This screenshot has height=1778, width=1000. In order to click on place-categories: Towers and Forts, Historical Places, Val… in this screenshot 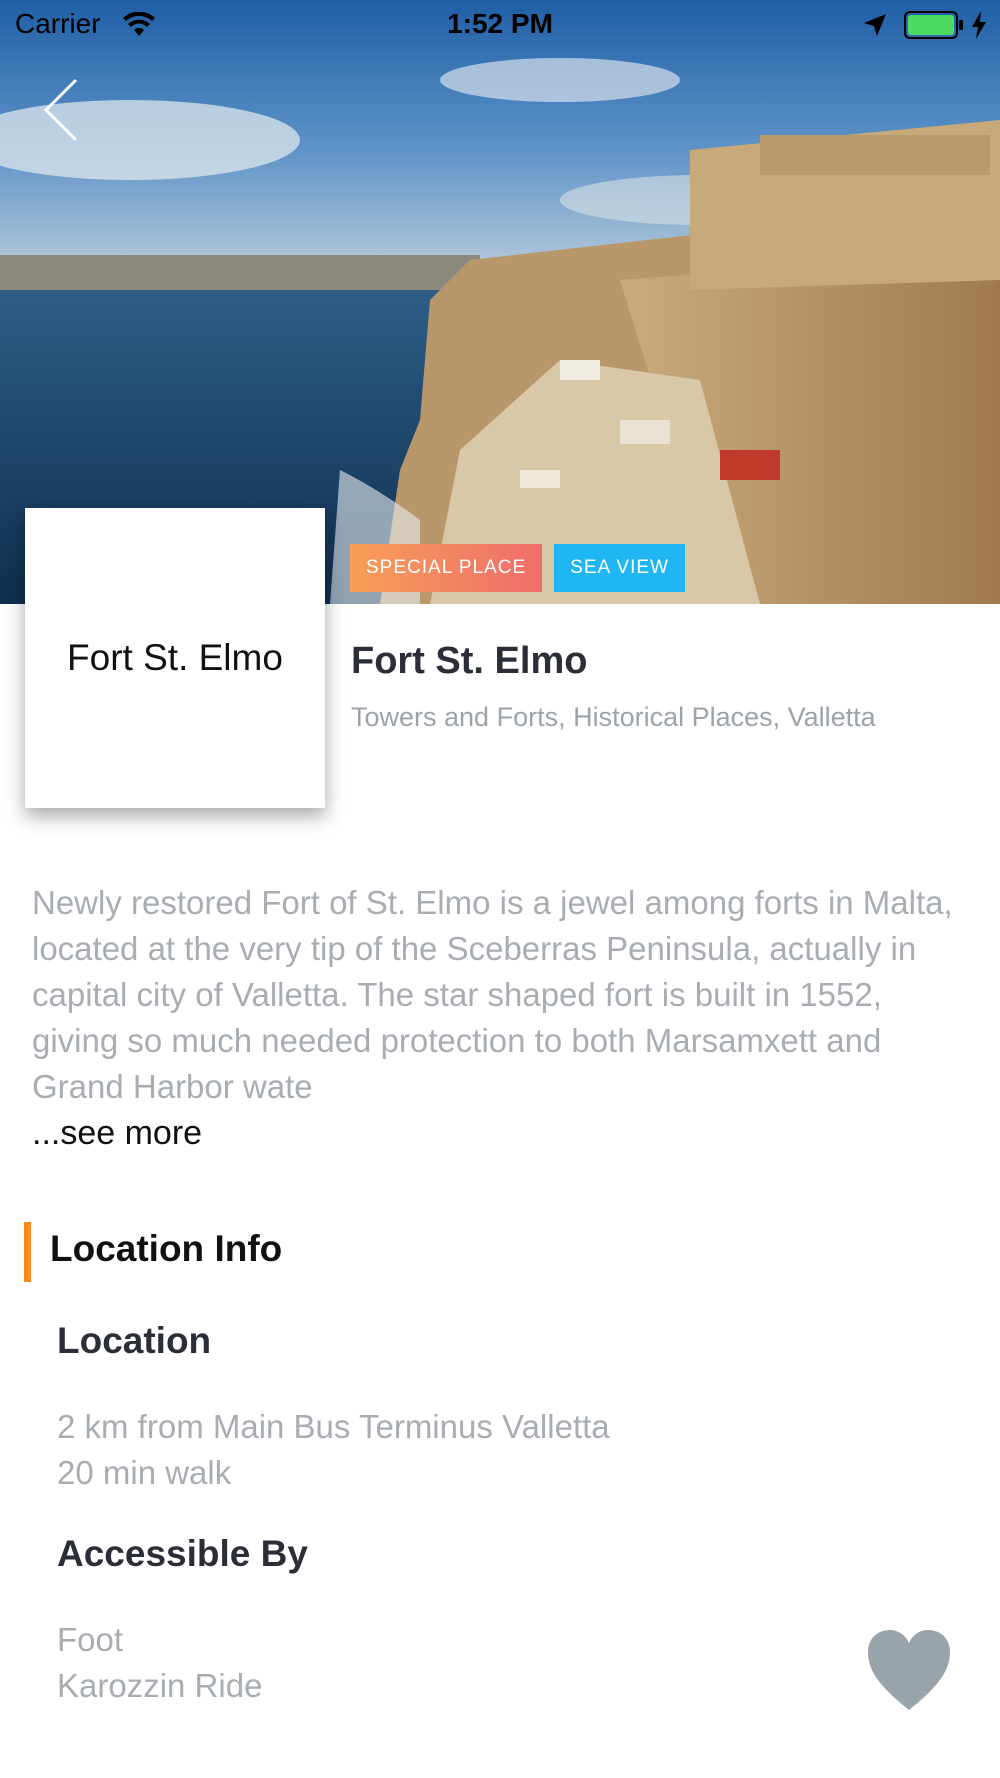, I will do `click(613, 717)`.